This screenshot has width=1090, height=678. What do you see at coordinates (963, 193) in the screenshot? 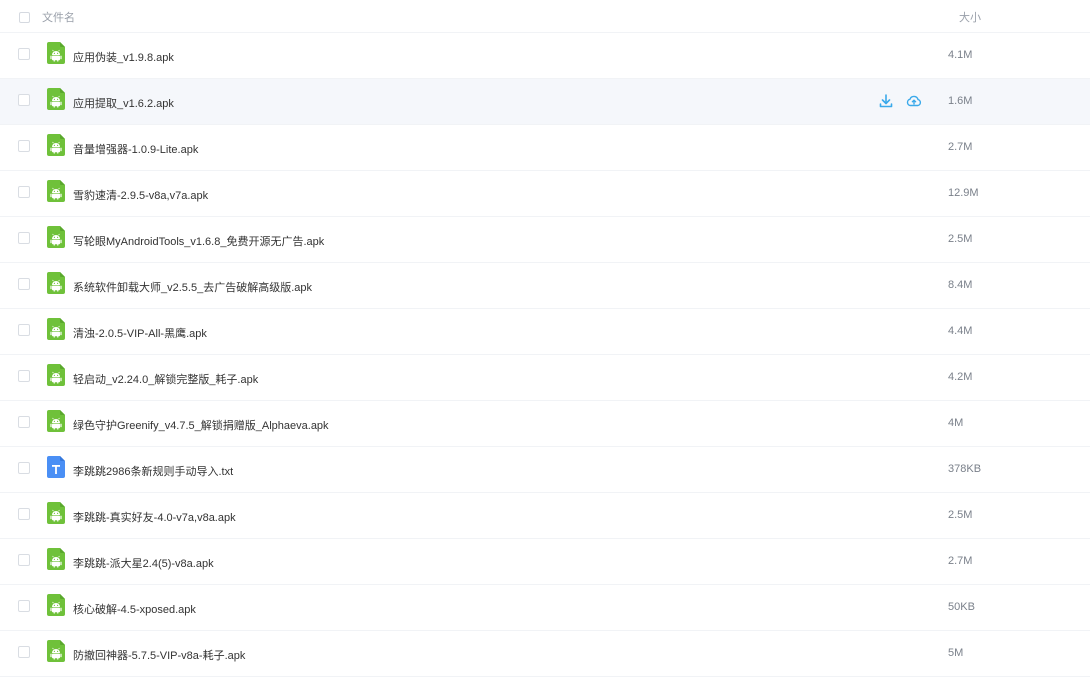
I see `file-size: 12.9M` at bounding box center [963, 193].